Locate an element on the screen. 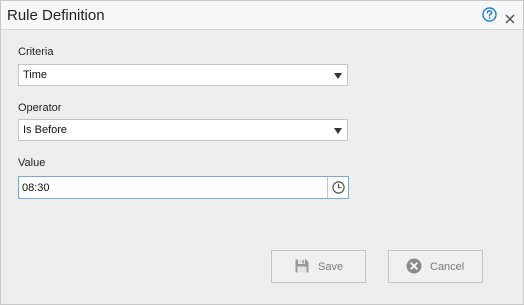 This screenshot has width=524, height=305. cancel-button-label: Cancel is located at coordinates (447, 267).